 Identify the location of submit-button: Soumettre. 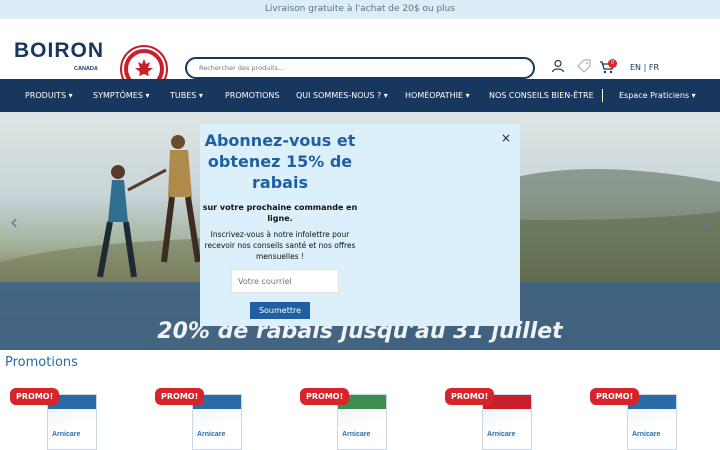
(280, 310).